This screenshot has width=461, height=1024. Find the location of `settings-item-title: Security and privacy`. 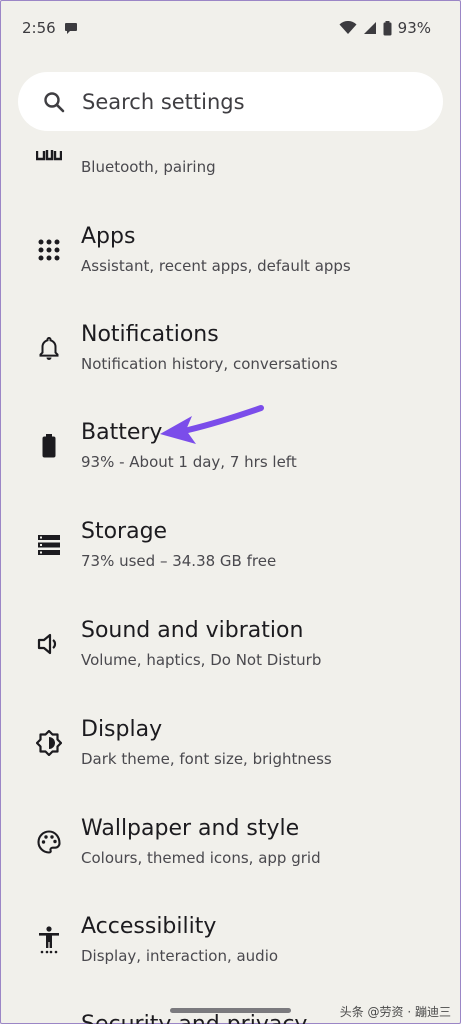

settings-item-title: Security and privacy is located at coordinates (194, 1018).